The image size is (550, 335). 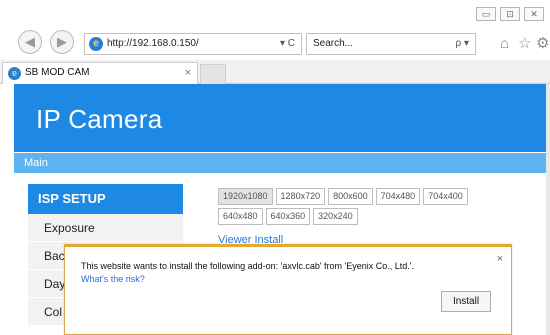 I want to click on url-text: http://192.168.0.150/, so click(x=153, y=43).